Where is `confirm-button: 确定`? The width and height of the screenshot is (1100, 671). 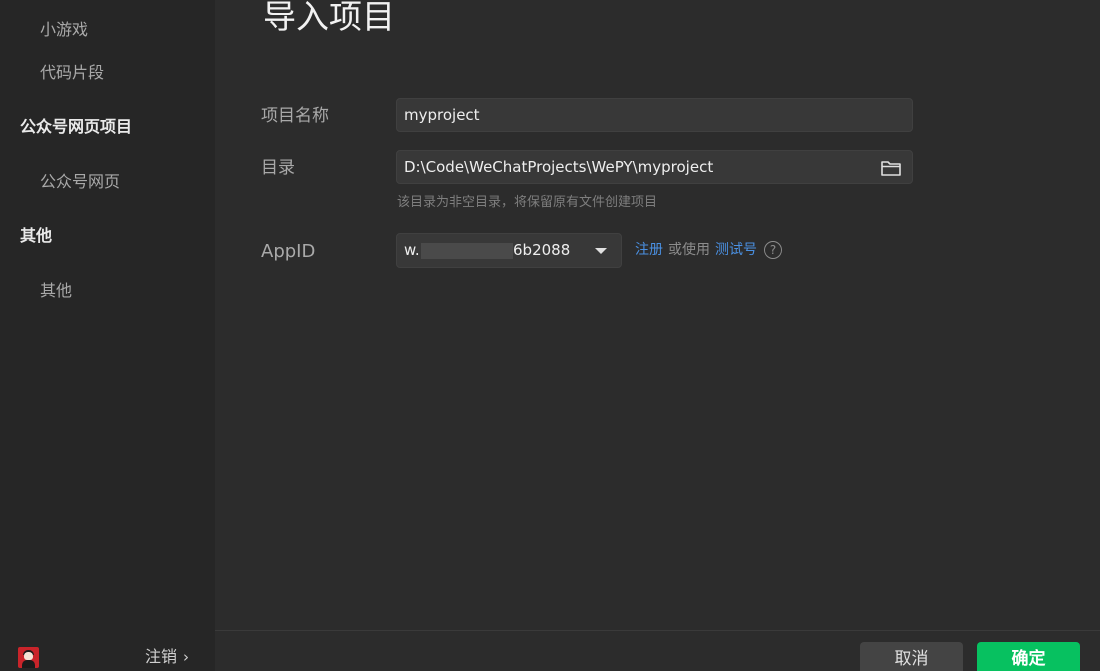
confirm-button: 确定 is located at coordinates (1028, 656).